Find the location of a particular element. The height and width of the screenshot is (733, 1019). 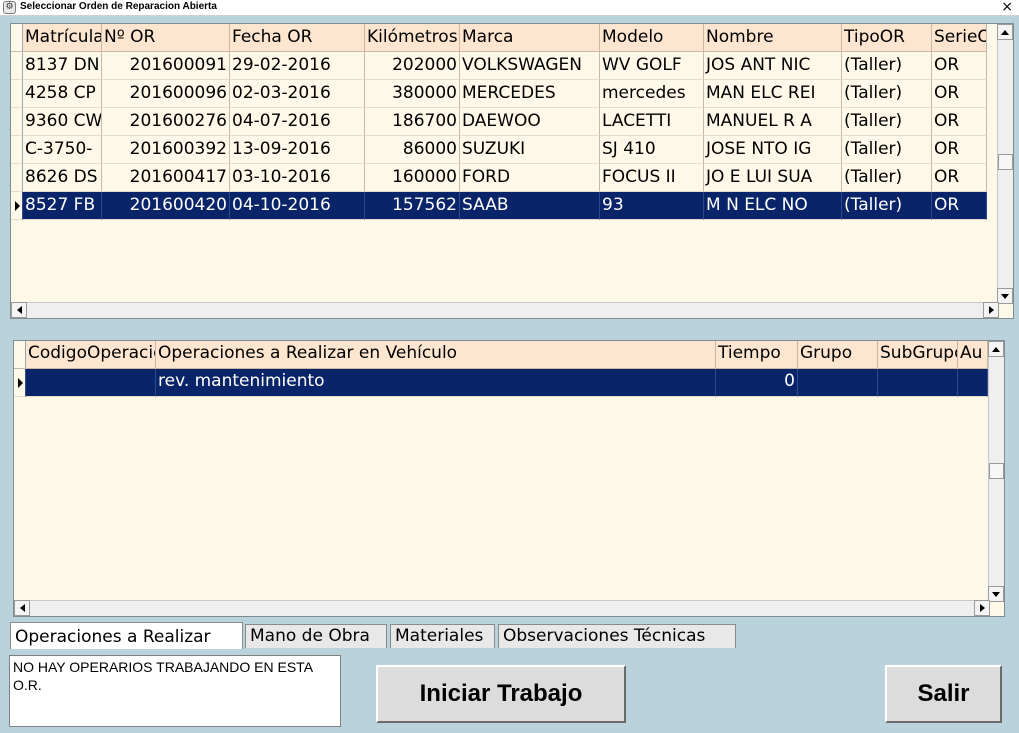

column-header: Au is located at coordinates (973, 355).